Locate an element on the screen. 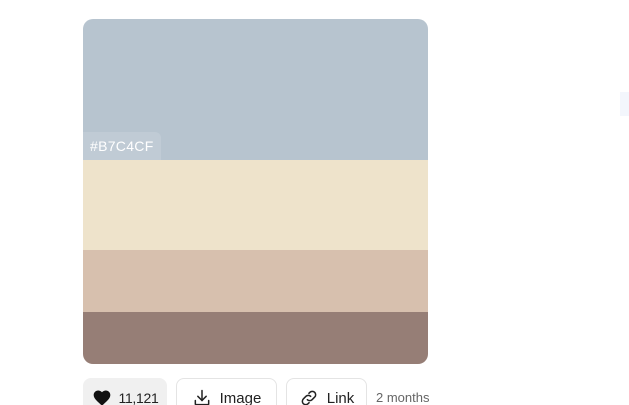 This screenshot has width=629, height=405. download-image-button: Image is located at coordinates (226, 391).